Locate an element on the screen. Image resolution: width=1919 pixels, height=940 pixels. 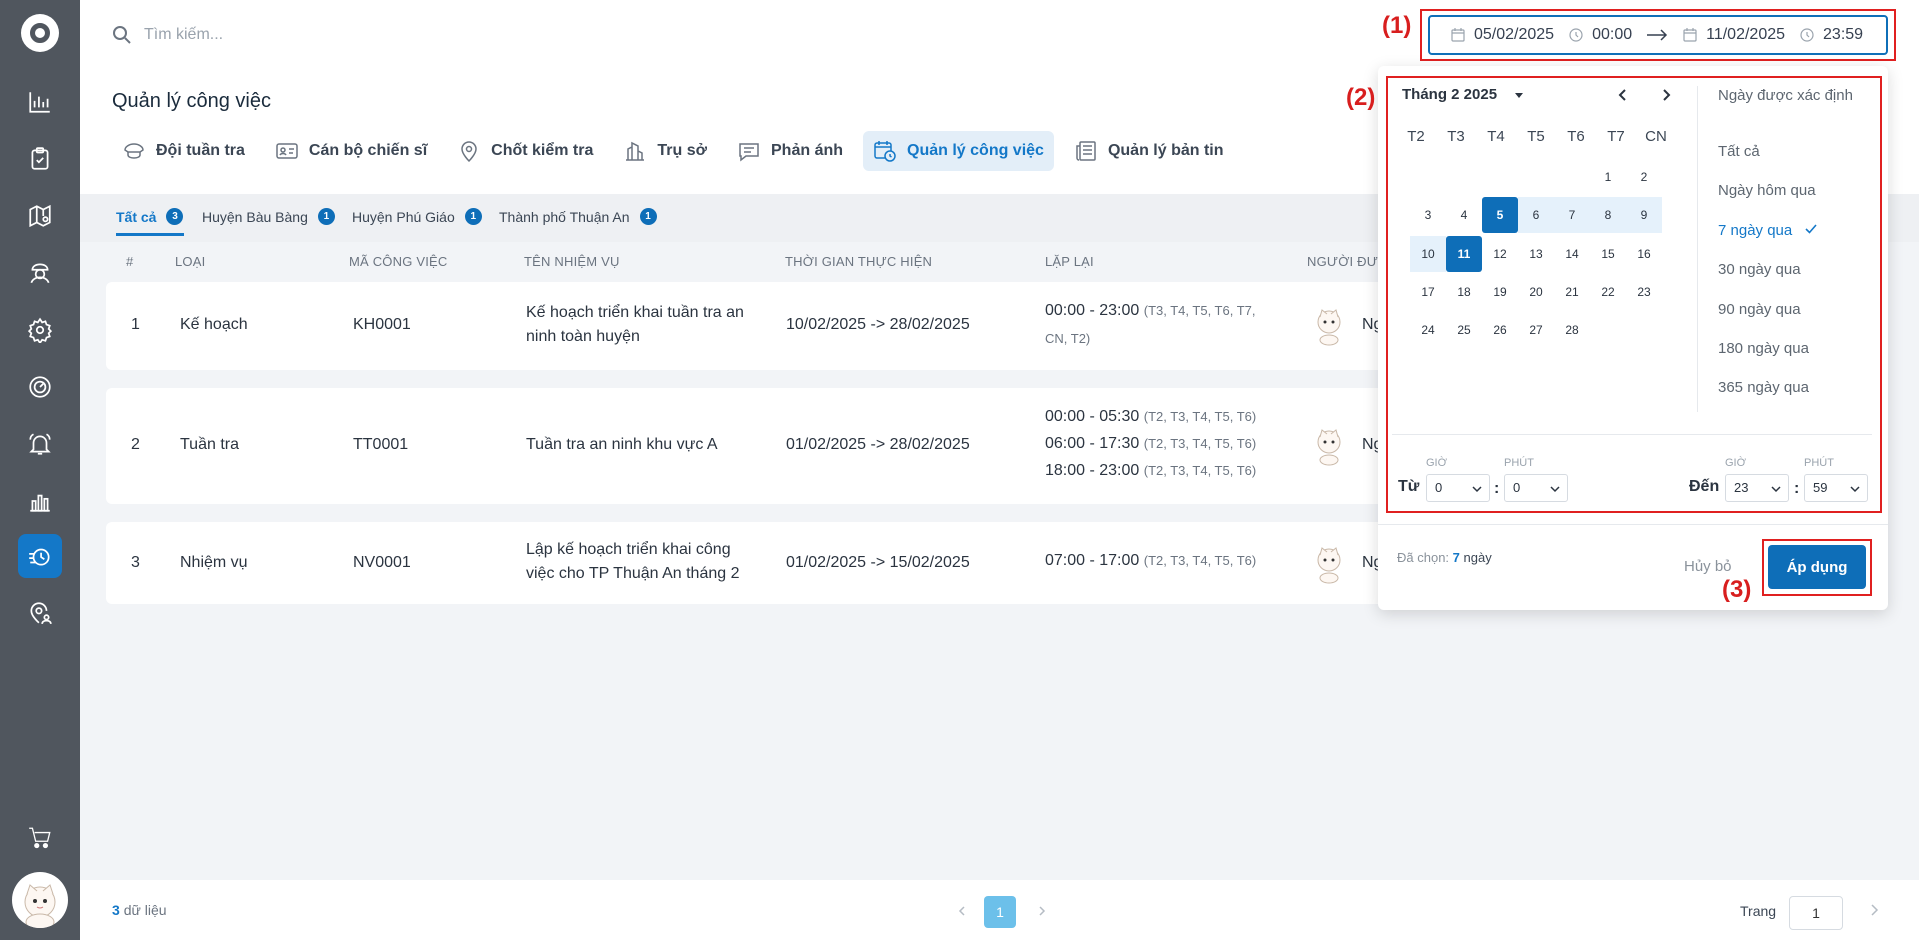
tab-officers: Cán bộ chiến sĩ is located at coordinates (351, 151).